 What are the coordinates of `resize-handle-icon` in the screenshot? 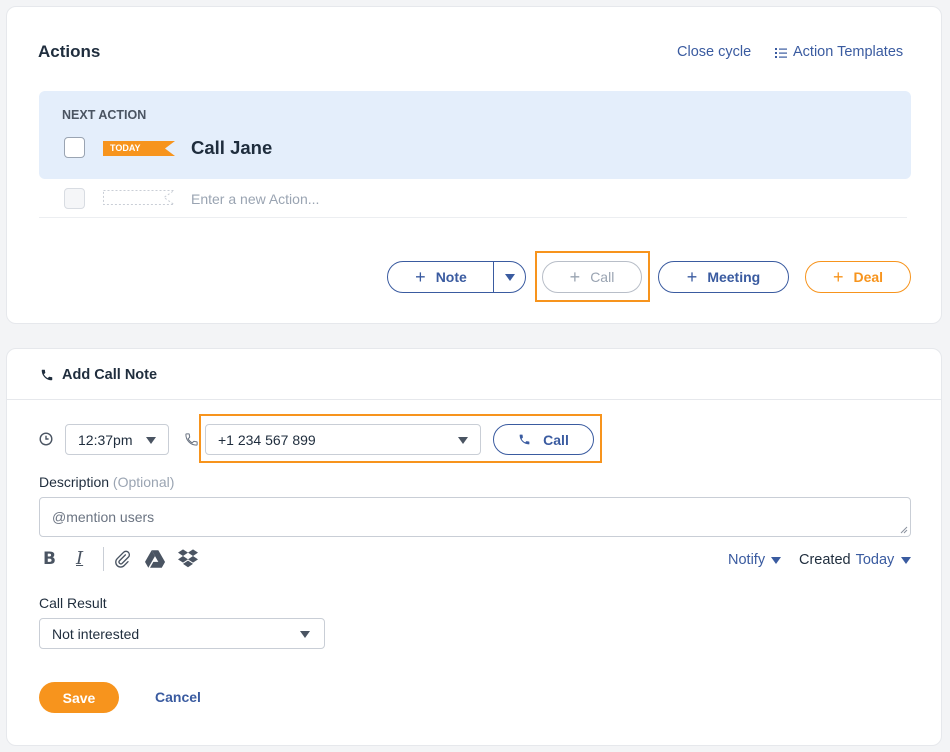 It's located at (904, 530).